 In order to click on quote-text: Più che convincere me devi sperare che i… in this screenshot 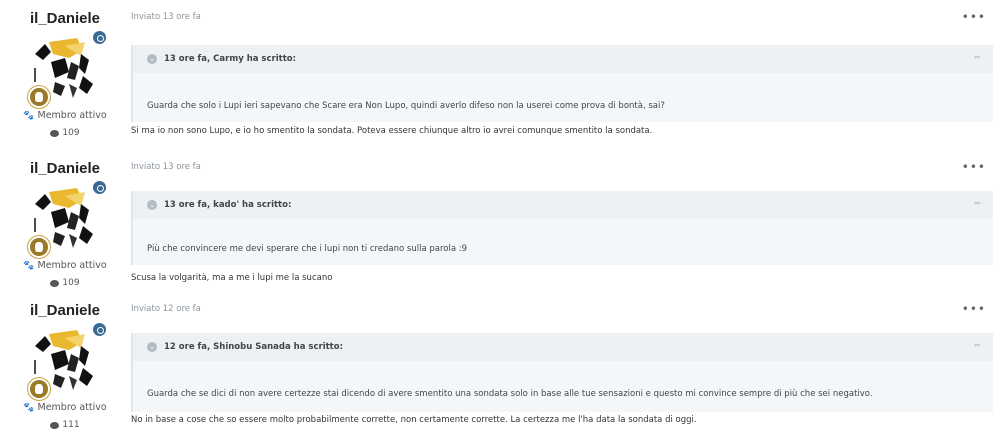, I will do `click(307, 249)`.